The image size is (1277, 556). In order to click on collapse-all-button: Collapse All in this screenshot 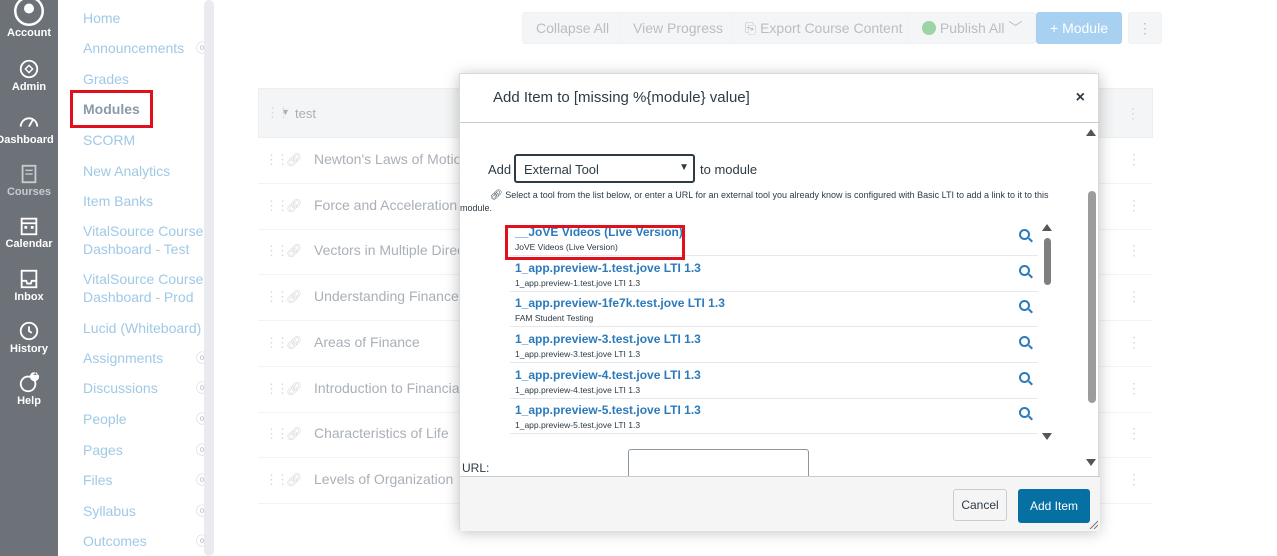, I will do `click(573, 28)`.